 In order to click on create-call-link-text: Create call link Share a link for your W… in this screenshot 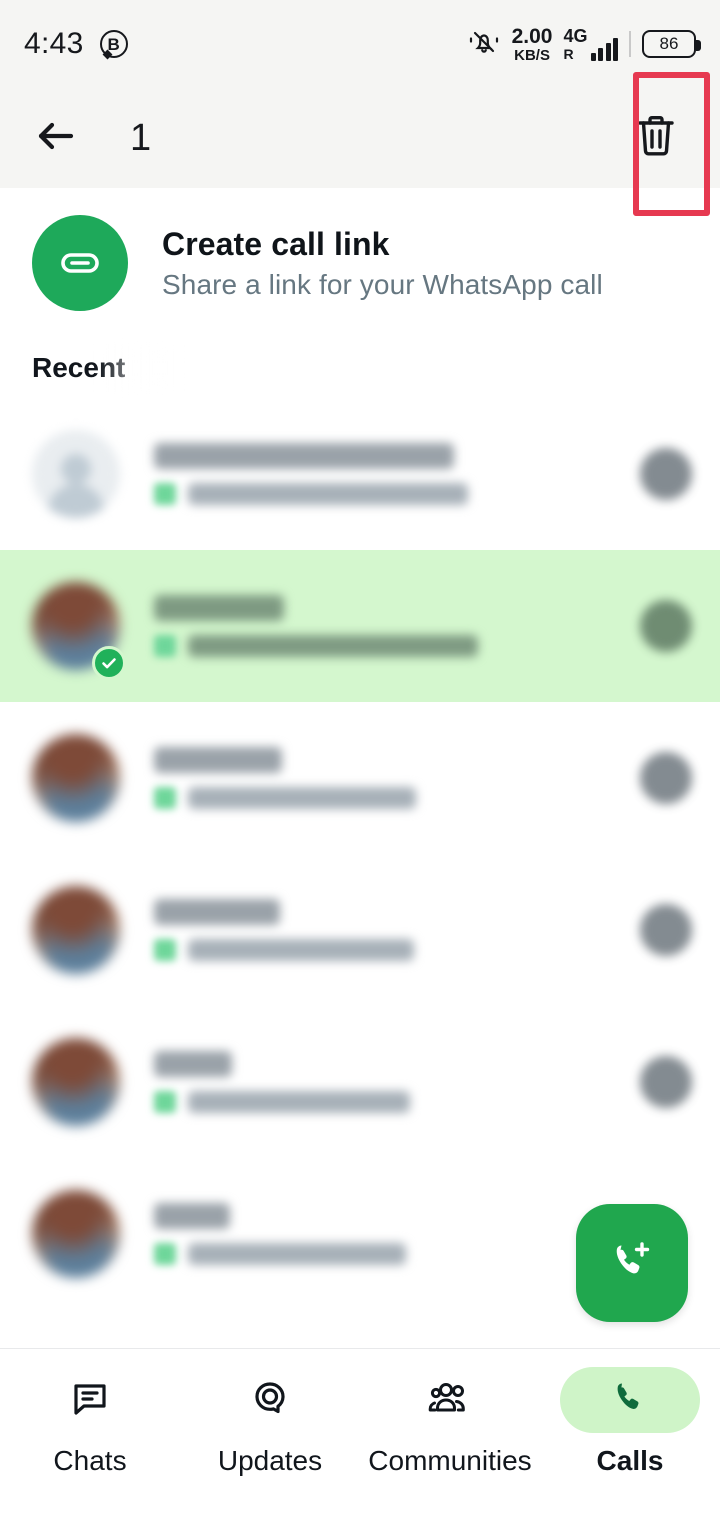, I will do `click(382, 263)`.